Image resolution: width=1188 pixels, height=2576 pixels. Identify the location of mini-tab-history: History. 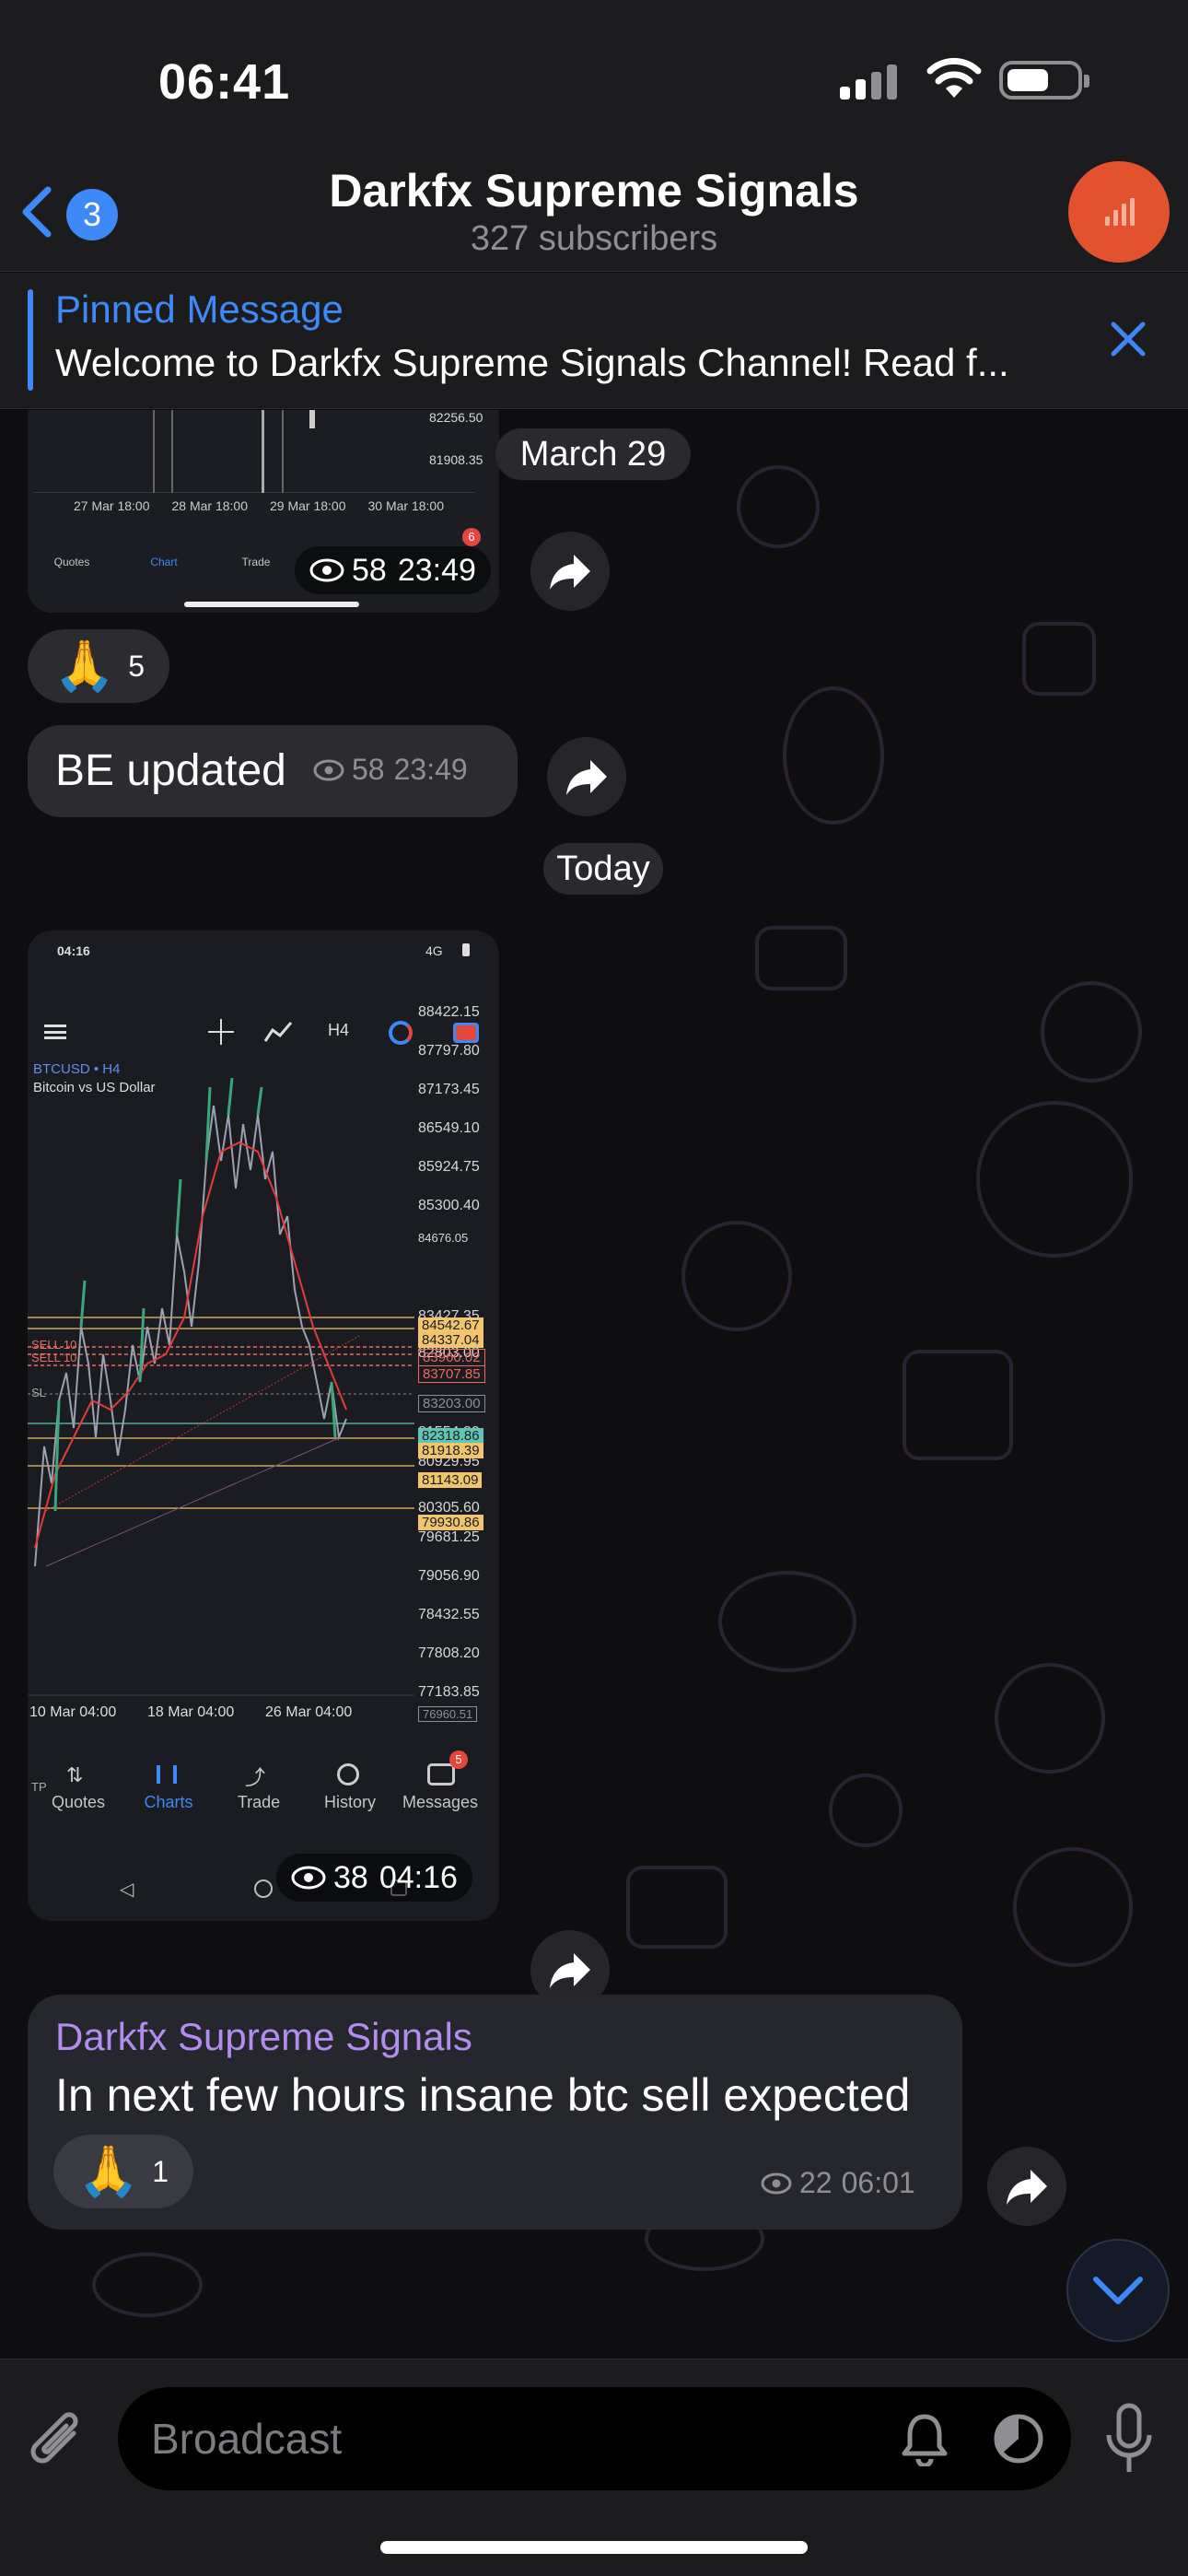
(349, 1802).